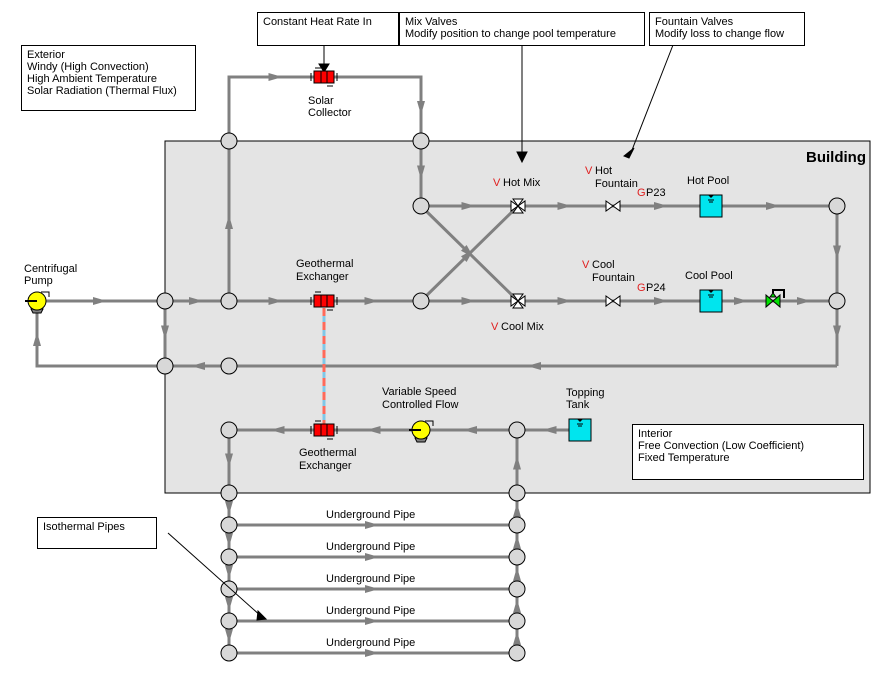 This screenshot has height=675, width=888. I want to click on cool-mix-label: Cool Mix, so click(522, 327).